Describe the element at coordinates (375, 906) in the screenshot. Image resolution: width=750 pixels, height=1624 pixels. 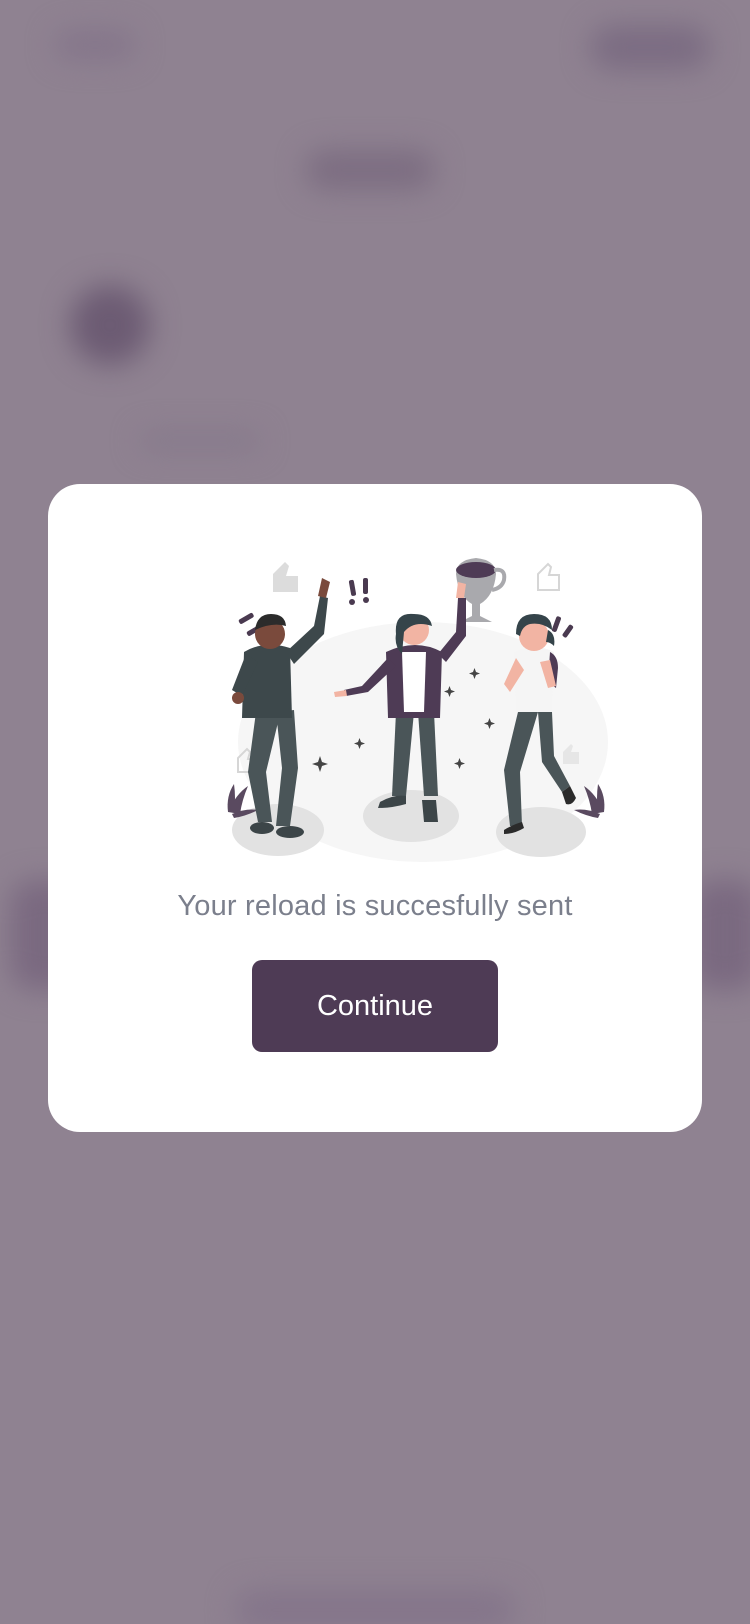
I see `success-message: Your reload is succesfully sent` at that location.